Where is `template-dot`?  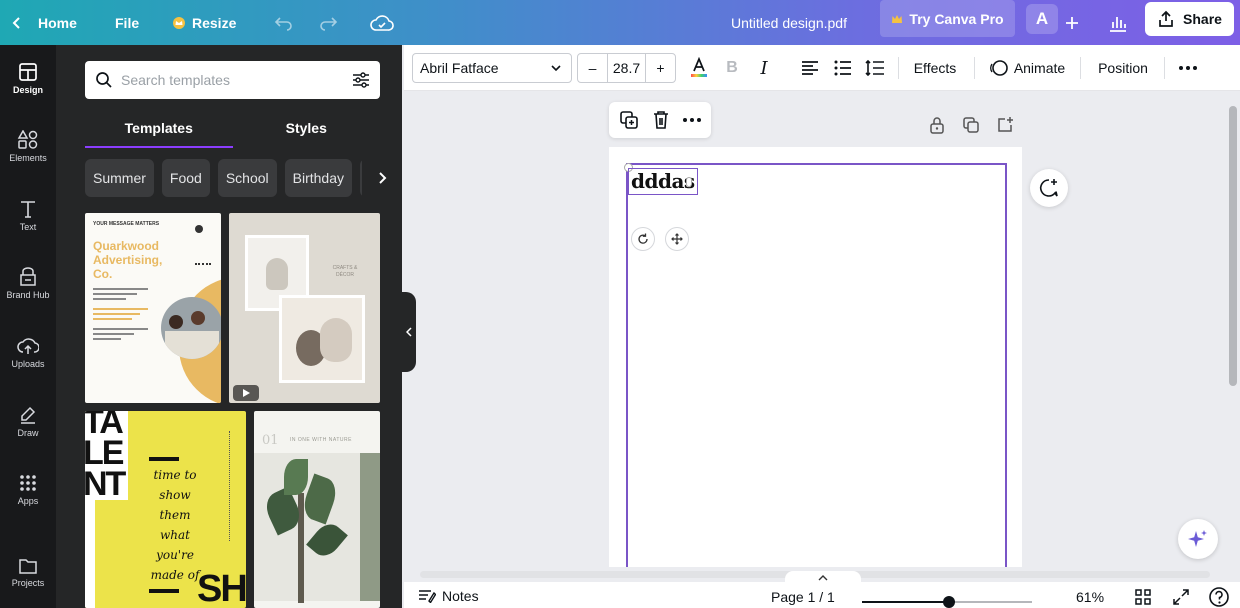
template-dot is located at coordinates (199, 229).